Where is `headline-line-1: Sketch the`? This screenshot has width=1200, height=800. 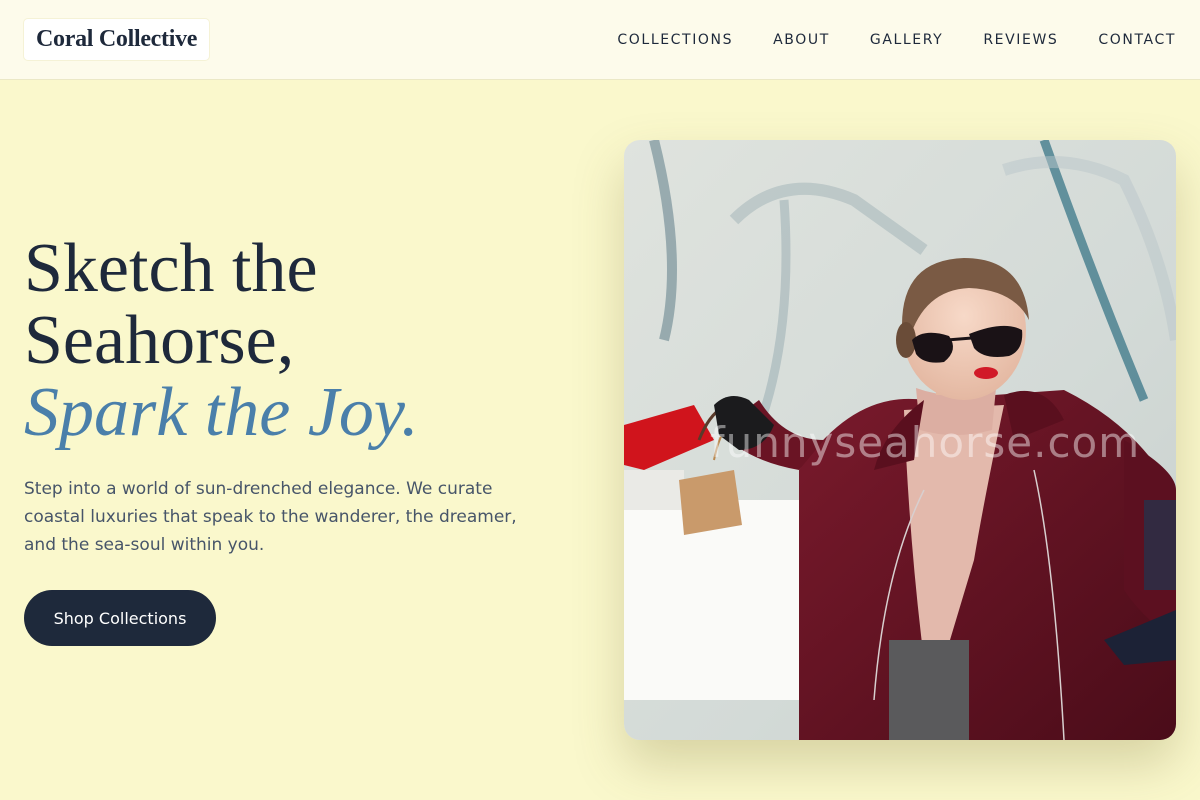
headline-line-1: Sketch the is located at coordinates (171, 268).